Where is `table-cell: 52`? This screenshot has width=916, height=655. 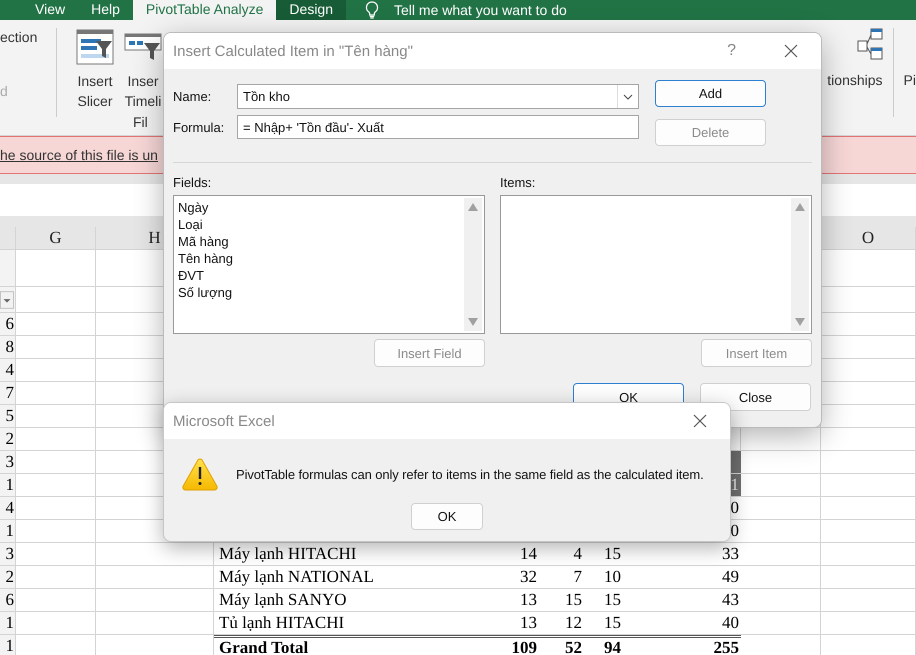 table-cell: 52 is located at coordinates (561, 645).